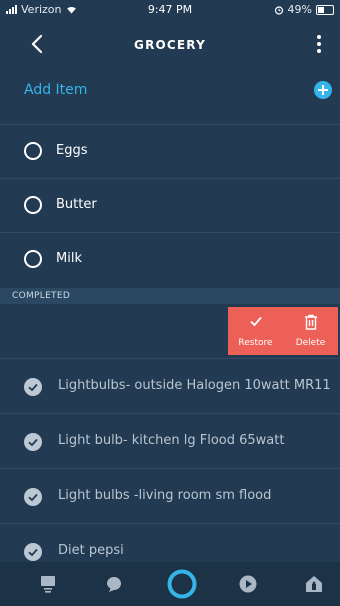 The height and width of the screenshot is (606, 340). I want to click on completed-item-label: Light bulb- kitchen lg Flood 65watt, so click(171, 440).